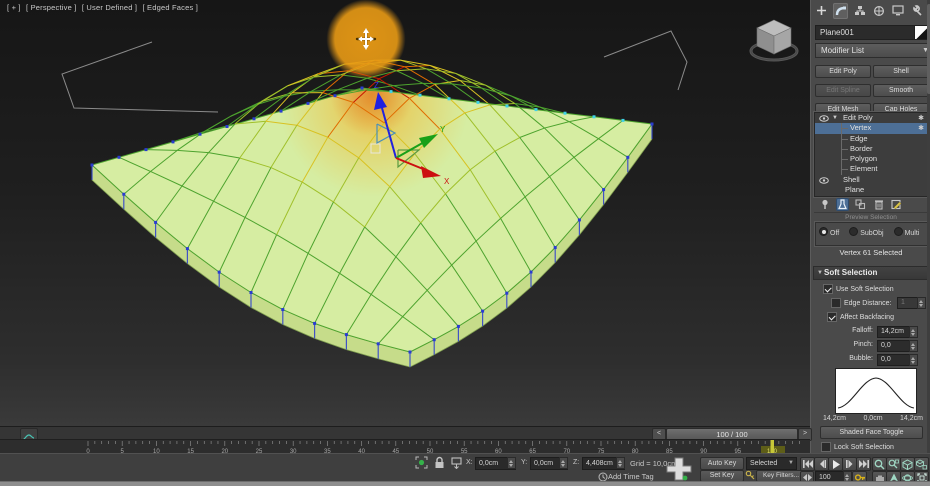  Describe the element at coordinates (465, 483) in the screenshot. I see `taskbar-edge` at that location.